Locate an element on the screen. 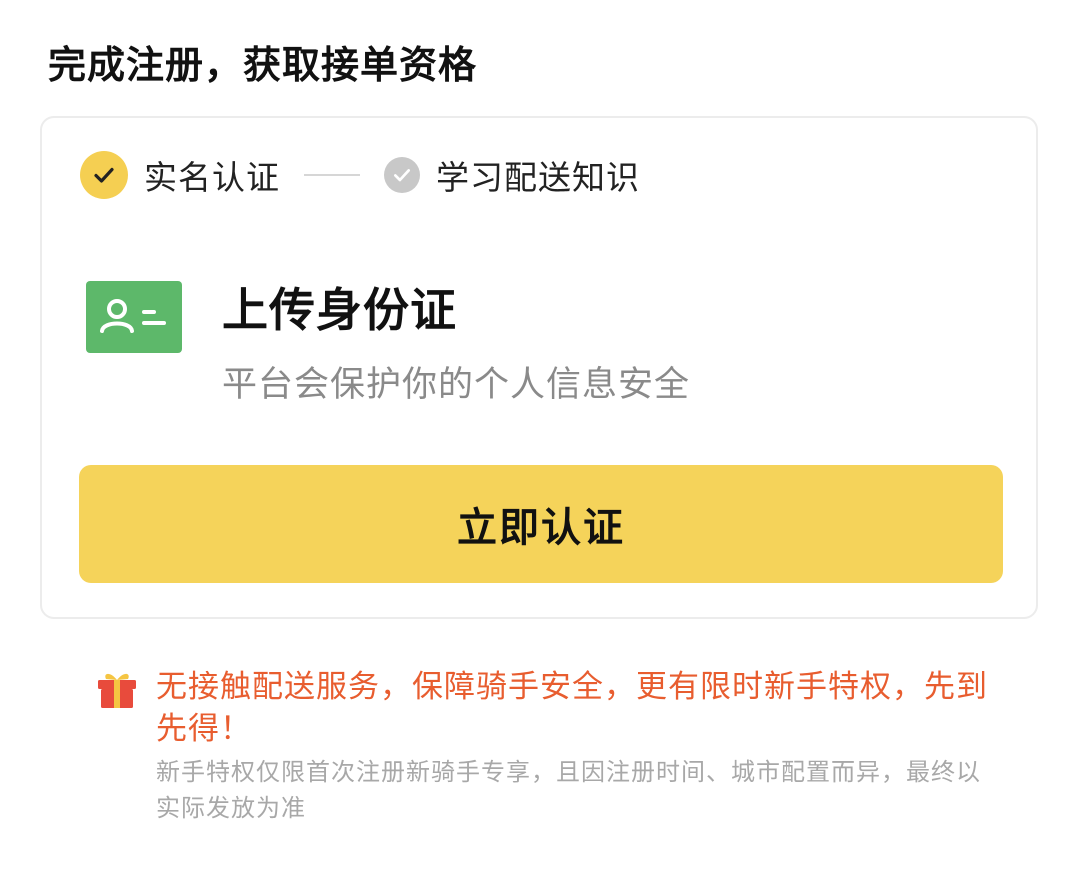 The height and width of the screenshot is (872, 1080). step-label-learn-delivery: 学习配送知识 is located at coordinates (538, 177).